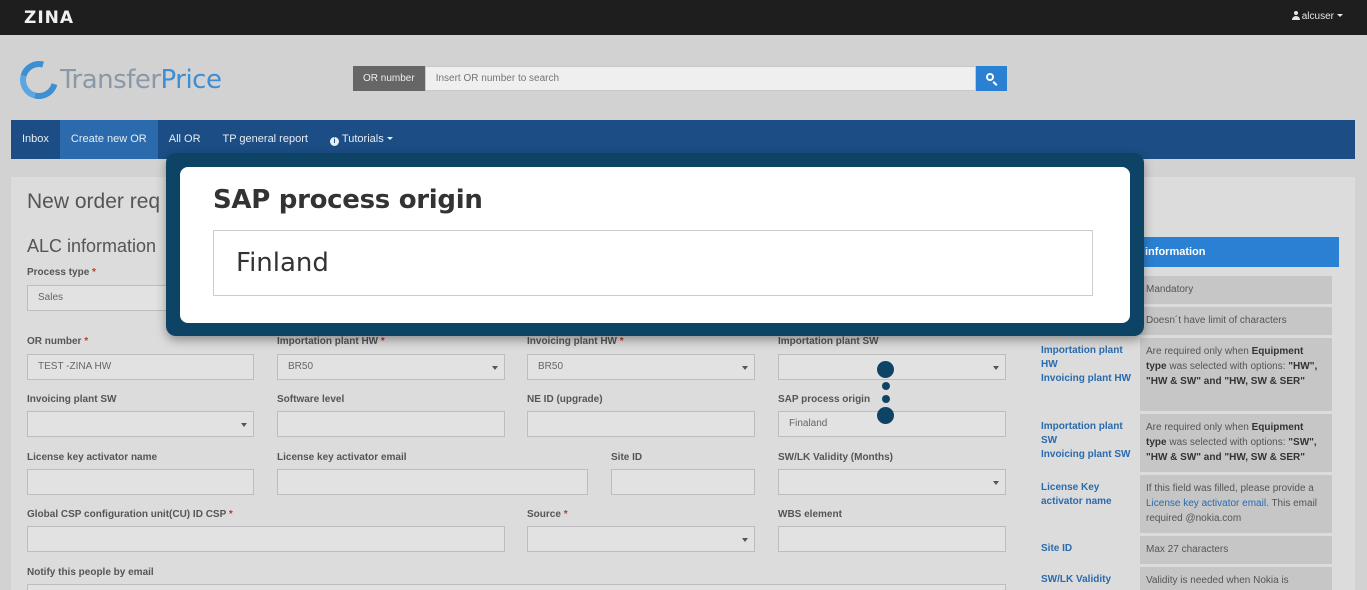 The height and width of the screenshot is (590, 1367). Describe the element at coordinates (39, 80) in the screenshot. I see `refresh-arrows-icon` at that location.